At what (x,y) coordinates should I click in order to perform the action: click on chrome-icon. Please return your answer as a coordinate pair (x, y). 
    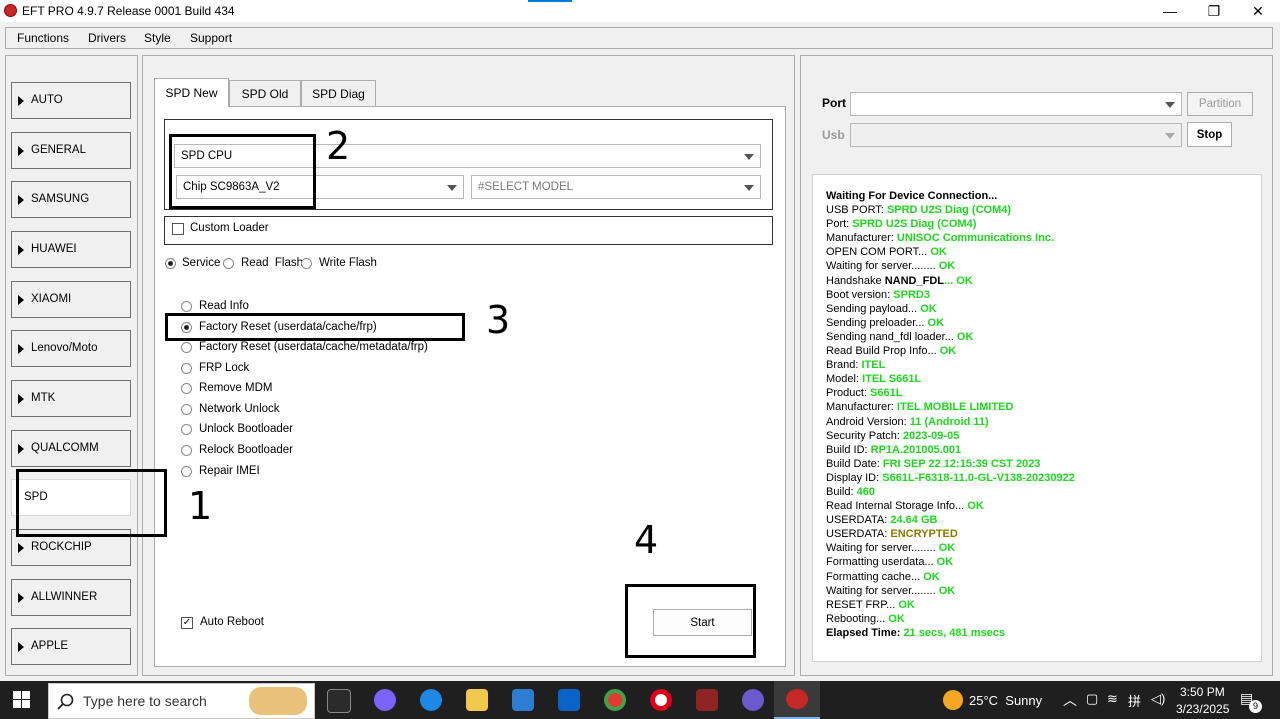
    Looking at the image, I should click on (615, 700).